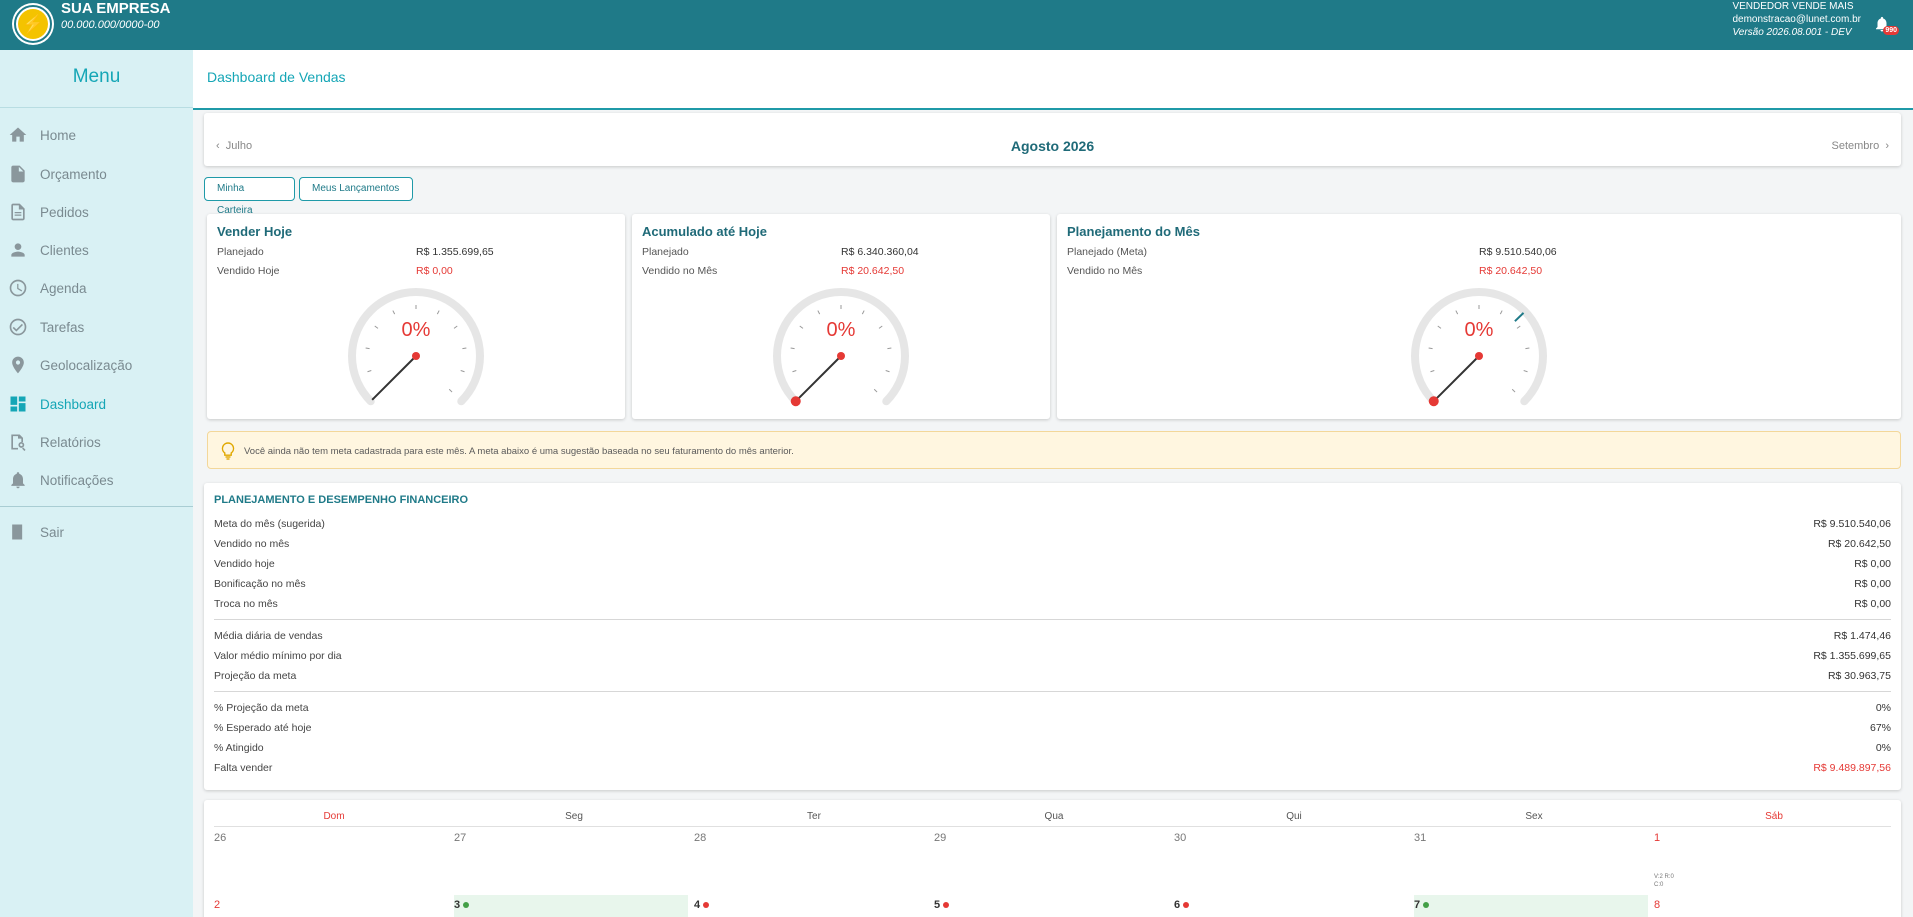 The image size is (1913, 917). What do you see at coordinates (1883, 708) in the screenshot?
I see `financial-row-value: 0%` at bounding box center [1883, 708].